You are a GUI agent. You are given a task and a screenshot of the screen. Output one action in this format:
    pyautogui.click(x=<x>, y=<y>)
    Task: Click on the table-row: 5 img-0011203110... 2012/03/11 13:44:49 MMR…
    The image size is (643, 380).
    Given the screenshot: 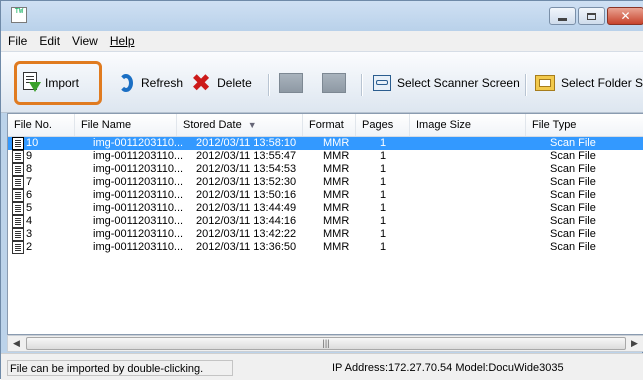 What is the action you would take?
    pyautogui.click(x=325, y=208)
    